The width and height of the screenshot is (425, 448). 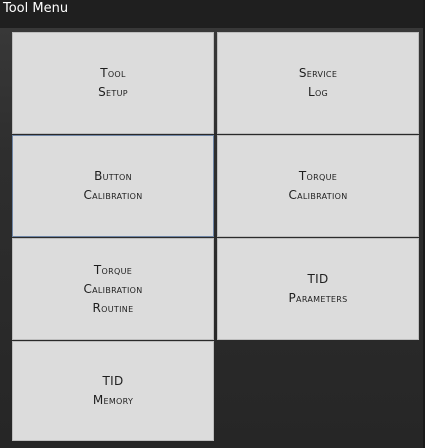 I want to click on tid-parameters-label-line2: Parameters, so click(x=318, y=298).